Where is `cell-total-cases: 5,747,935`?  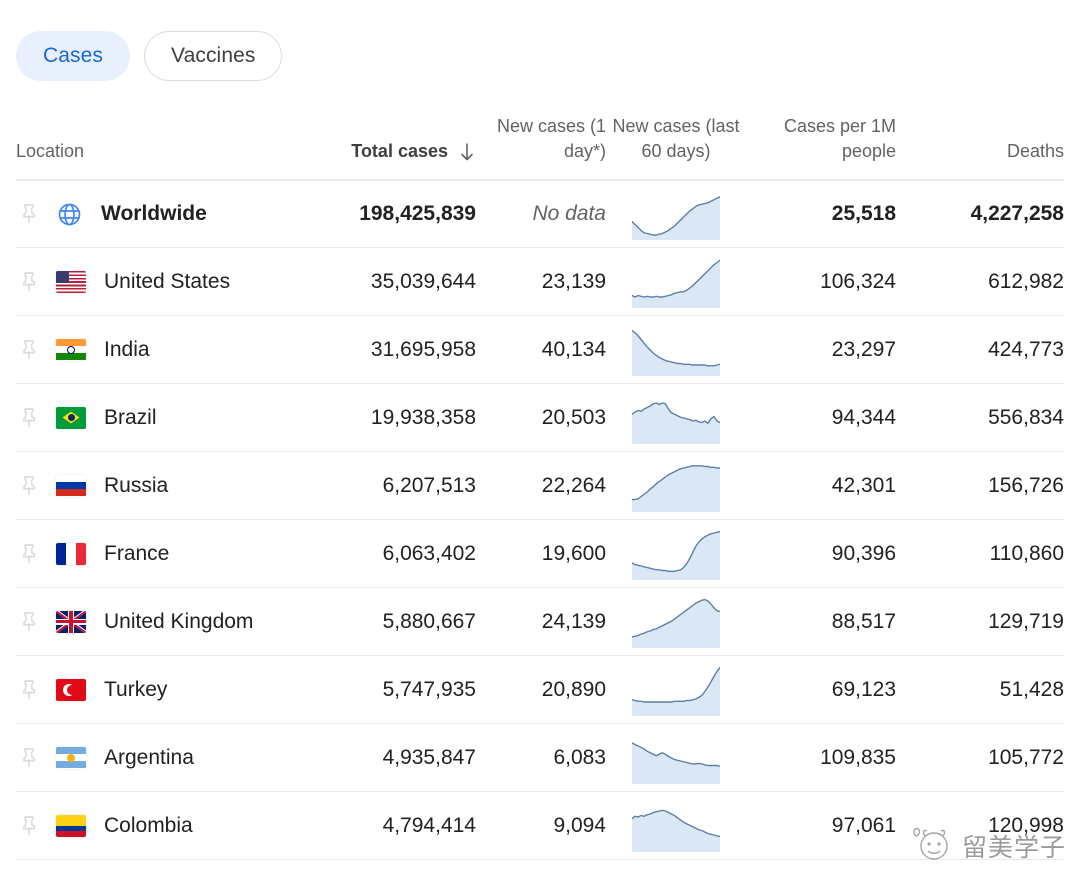 cell-total-cases: 5,747,935 is located at coordinates (429, 689).